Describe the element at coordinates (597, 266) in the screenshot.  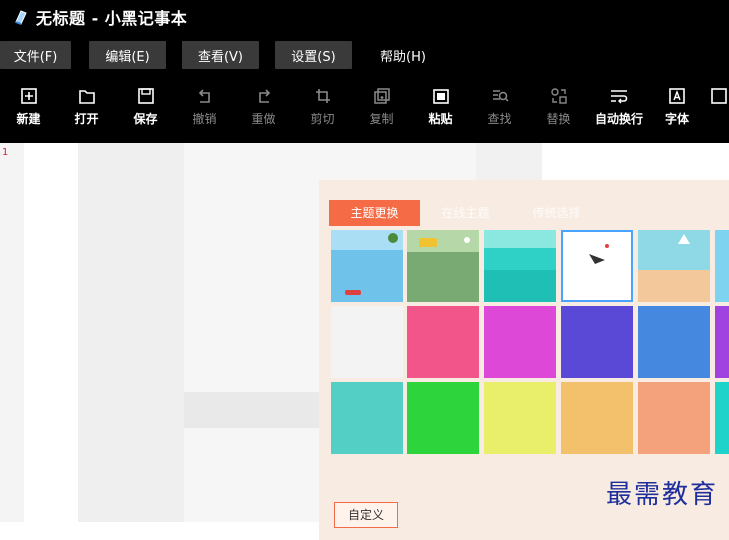
I see `theme-swatch-white-selected` at that location.